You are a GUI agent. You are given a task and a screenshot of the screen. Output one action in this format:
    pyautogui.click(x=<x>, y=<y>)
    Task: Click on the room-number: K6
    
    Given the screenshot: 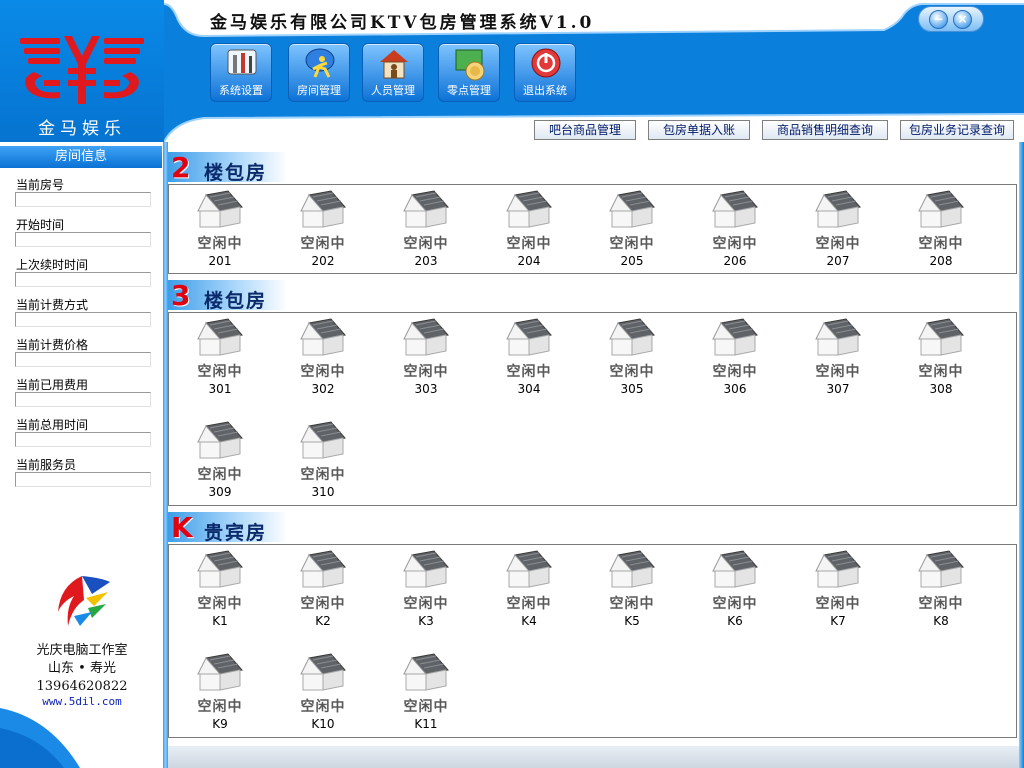 What is the action you would take?
    pyautogui.click(x=735, y=621)
    